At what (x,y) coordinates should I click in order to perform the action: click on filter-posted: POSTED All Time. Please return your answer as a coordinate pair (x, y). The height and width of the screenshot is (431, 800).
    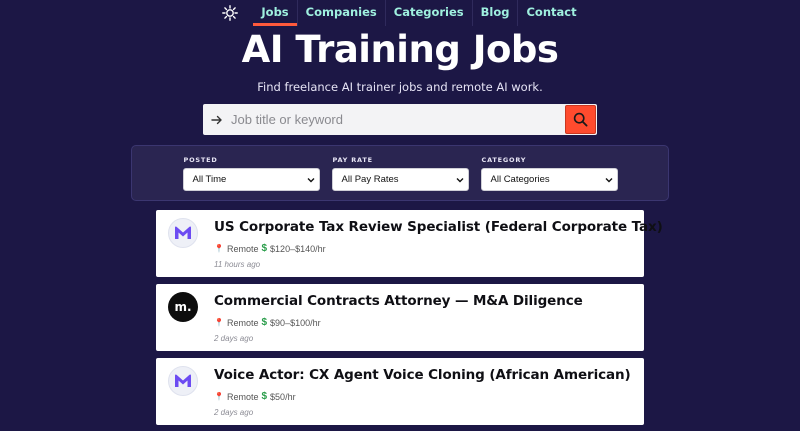
    Looking at the image, I should click on (251, 178).